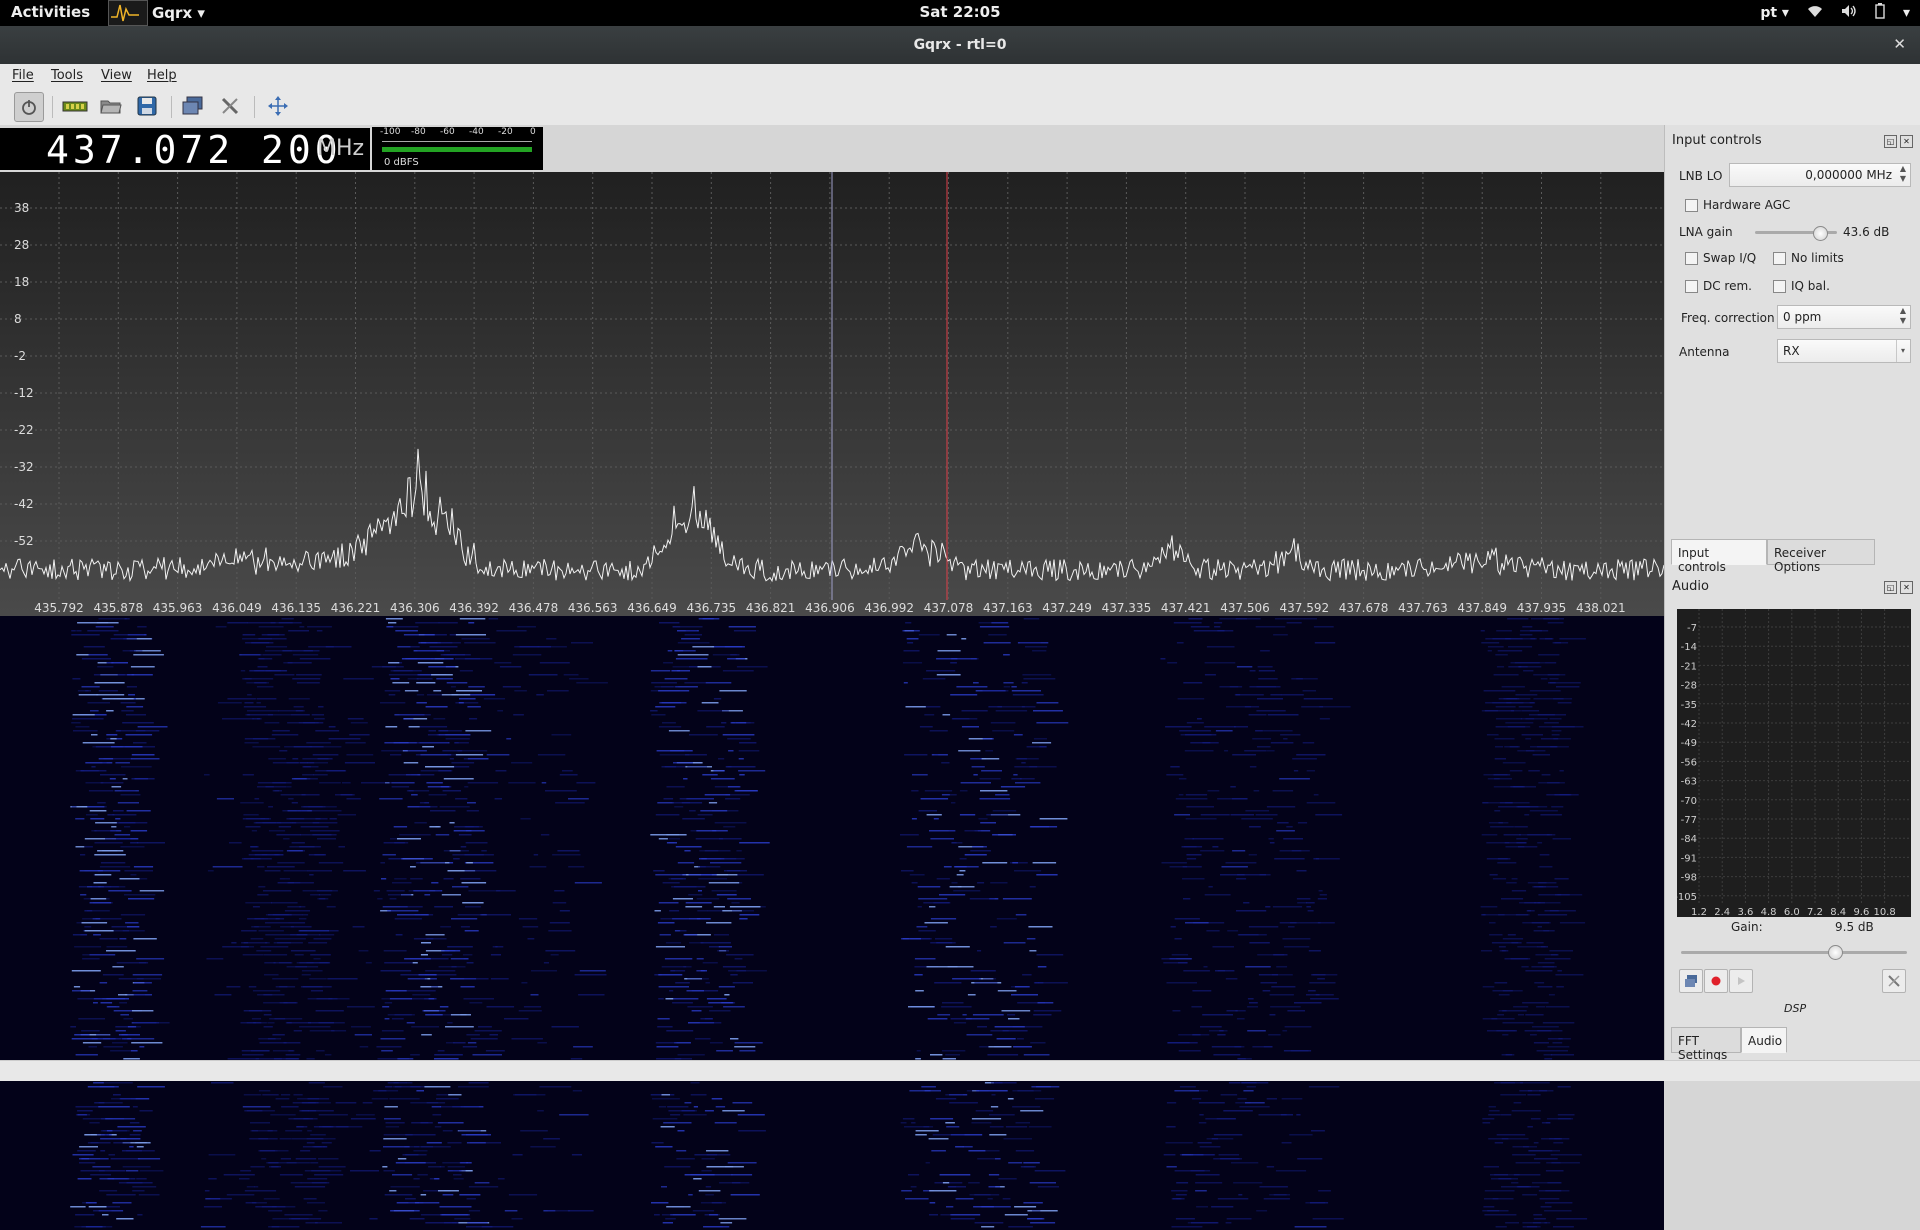  What do you see at coordinates (1719, 556) in the screenshot?
I see `tab-input-controls: Input controls` at bounding box center [1719, 556].